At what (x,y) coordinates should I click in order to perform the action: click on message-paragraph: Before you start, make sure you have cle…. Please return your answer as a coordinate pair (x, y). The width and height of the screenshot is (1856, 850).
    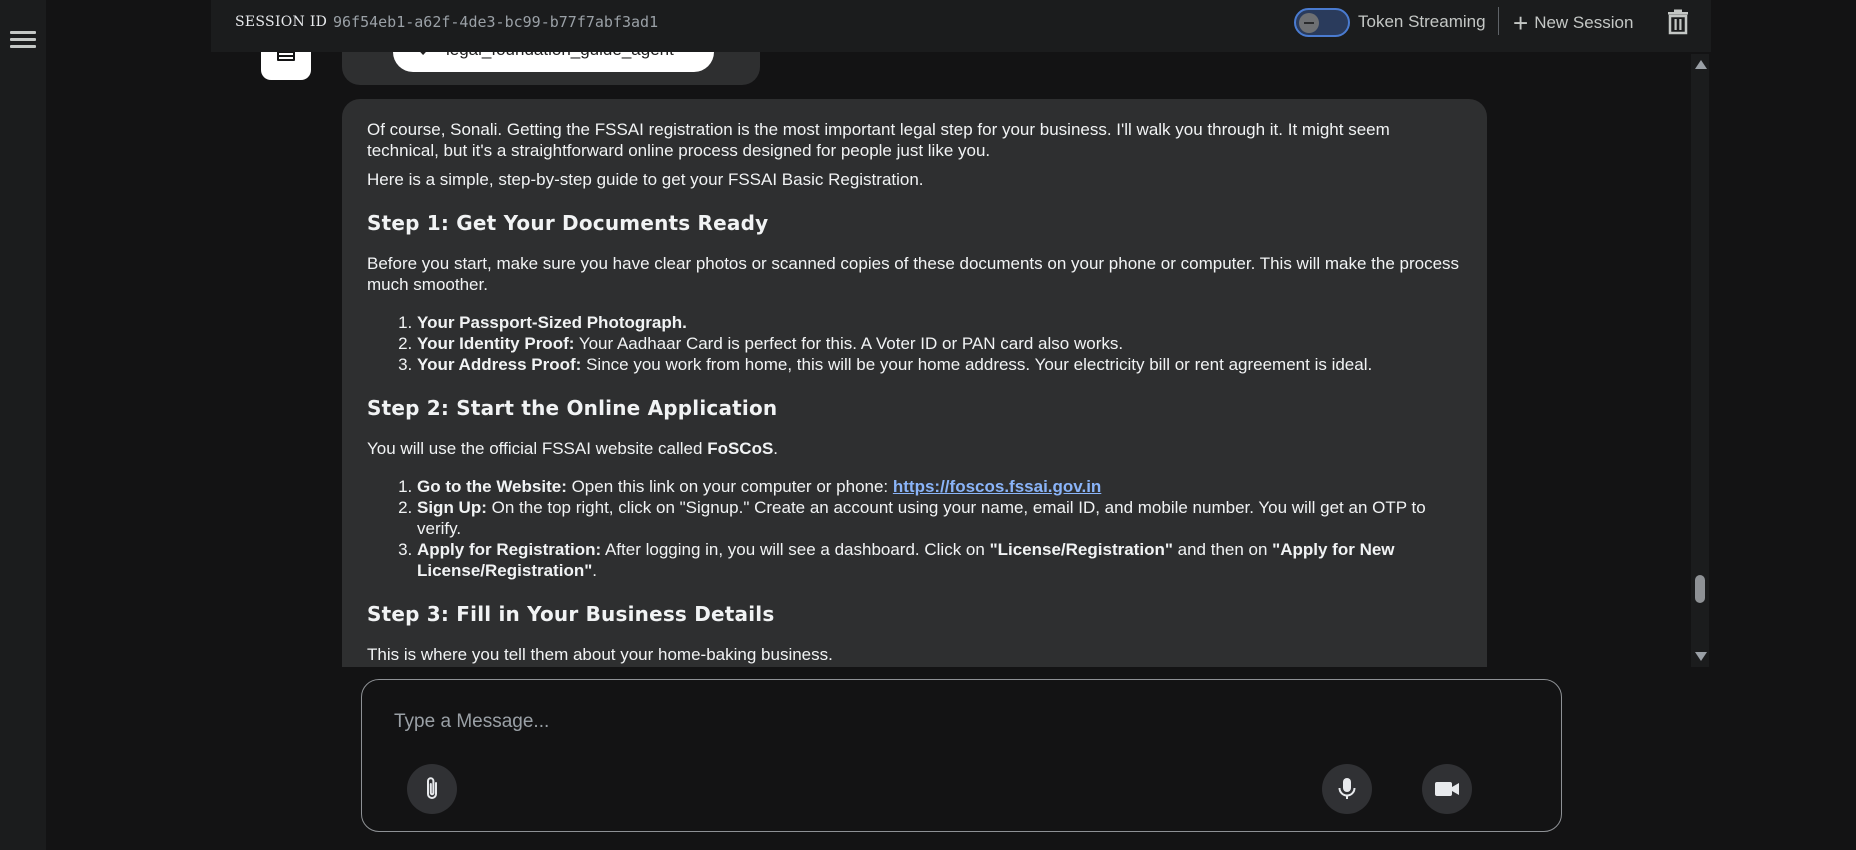
    Looking at the image, I should click on (913, 274).